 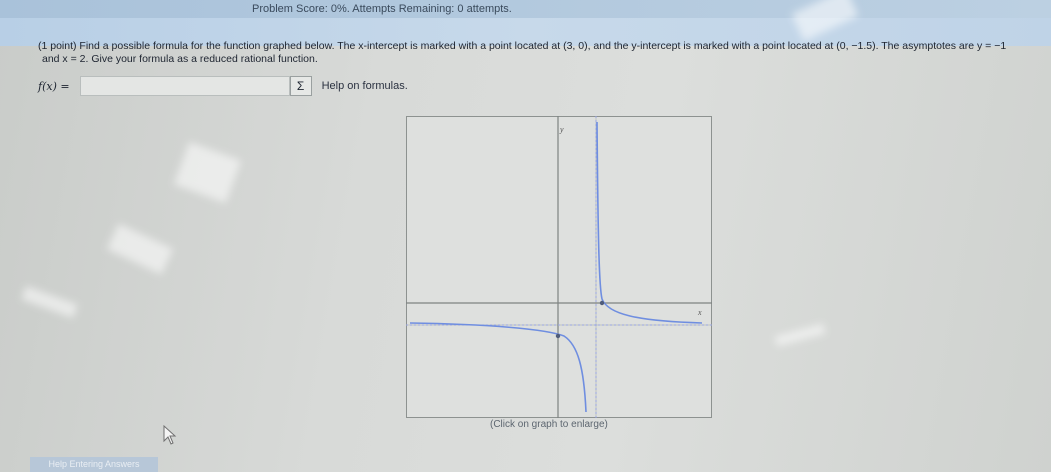 What do you see at coordinates (184, 86) in the screenshot?
I see `answer-input` at bounding box center [184, 86].